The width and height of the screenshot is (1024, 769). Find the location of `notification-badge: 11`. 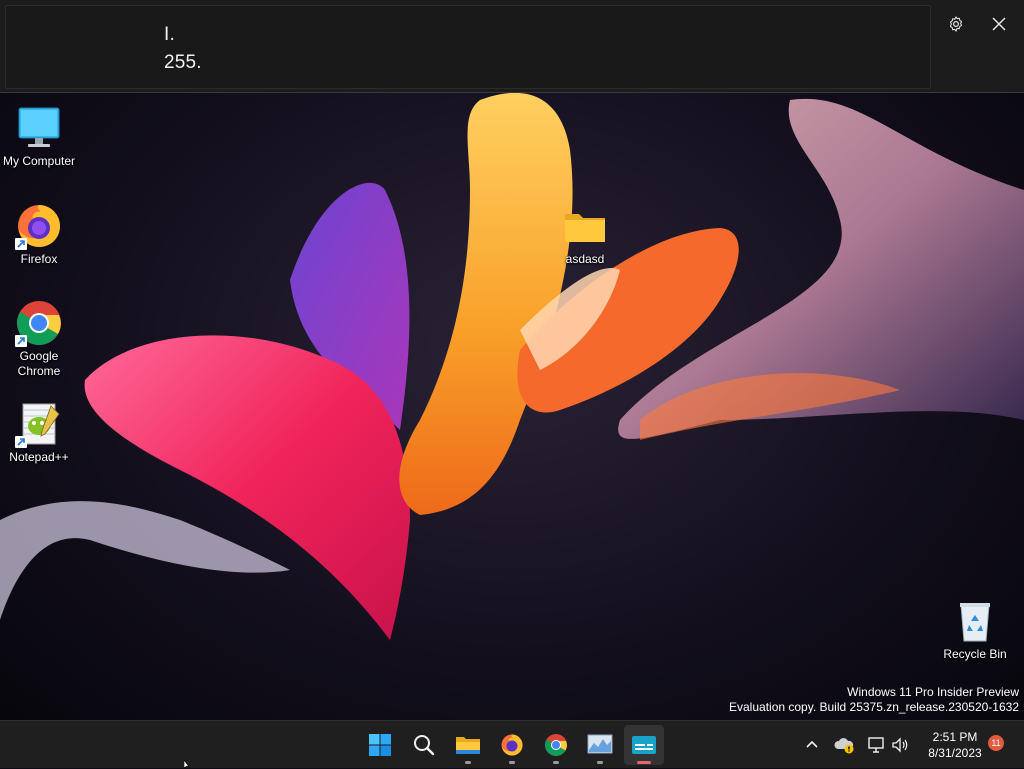

notification-badge: 11 is located at coordinates (996, 743).